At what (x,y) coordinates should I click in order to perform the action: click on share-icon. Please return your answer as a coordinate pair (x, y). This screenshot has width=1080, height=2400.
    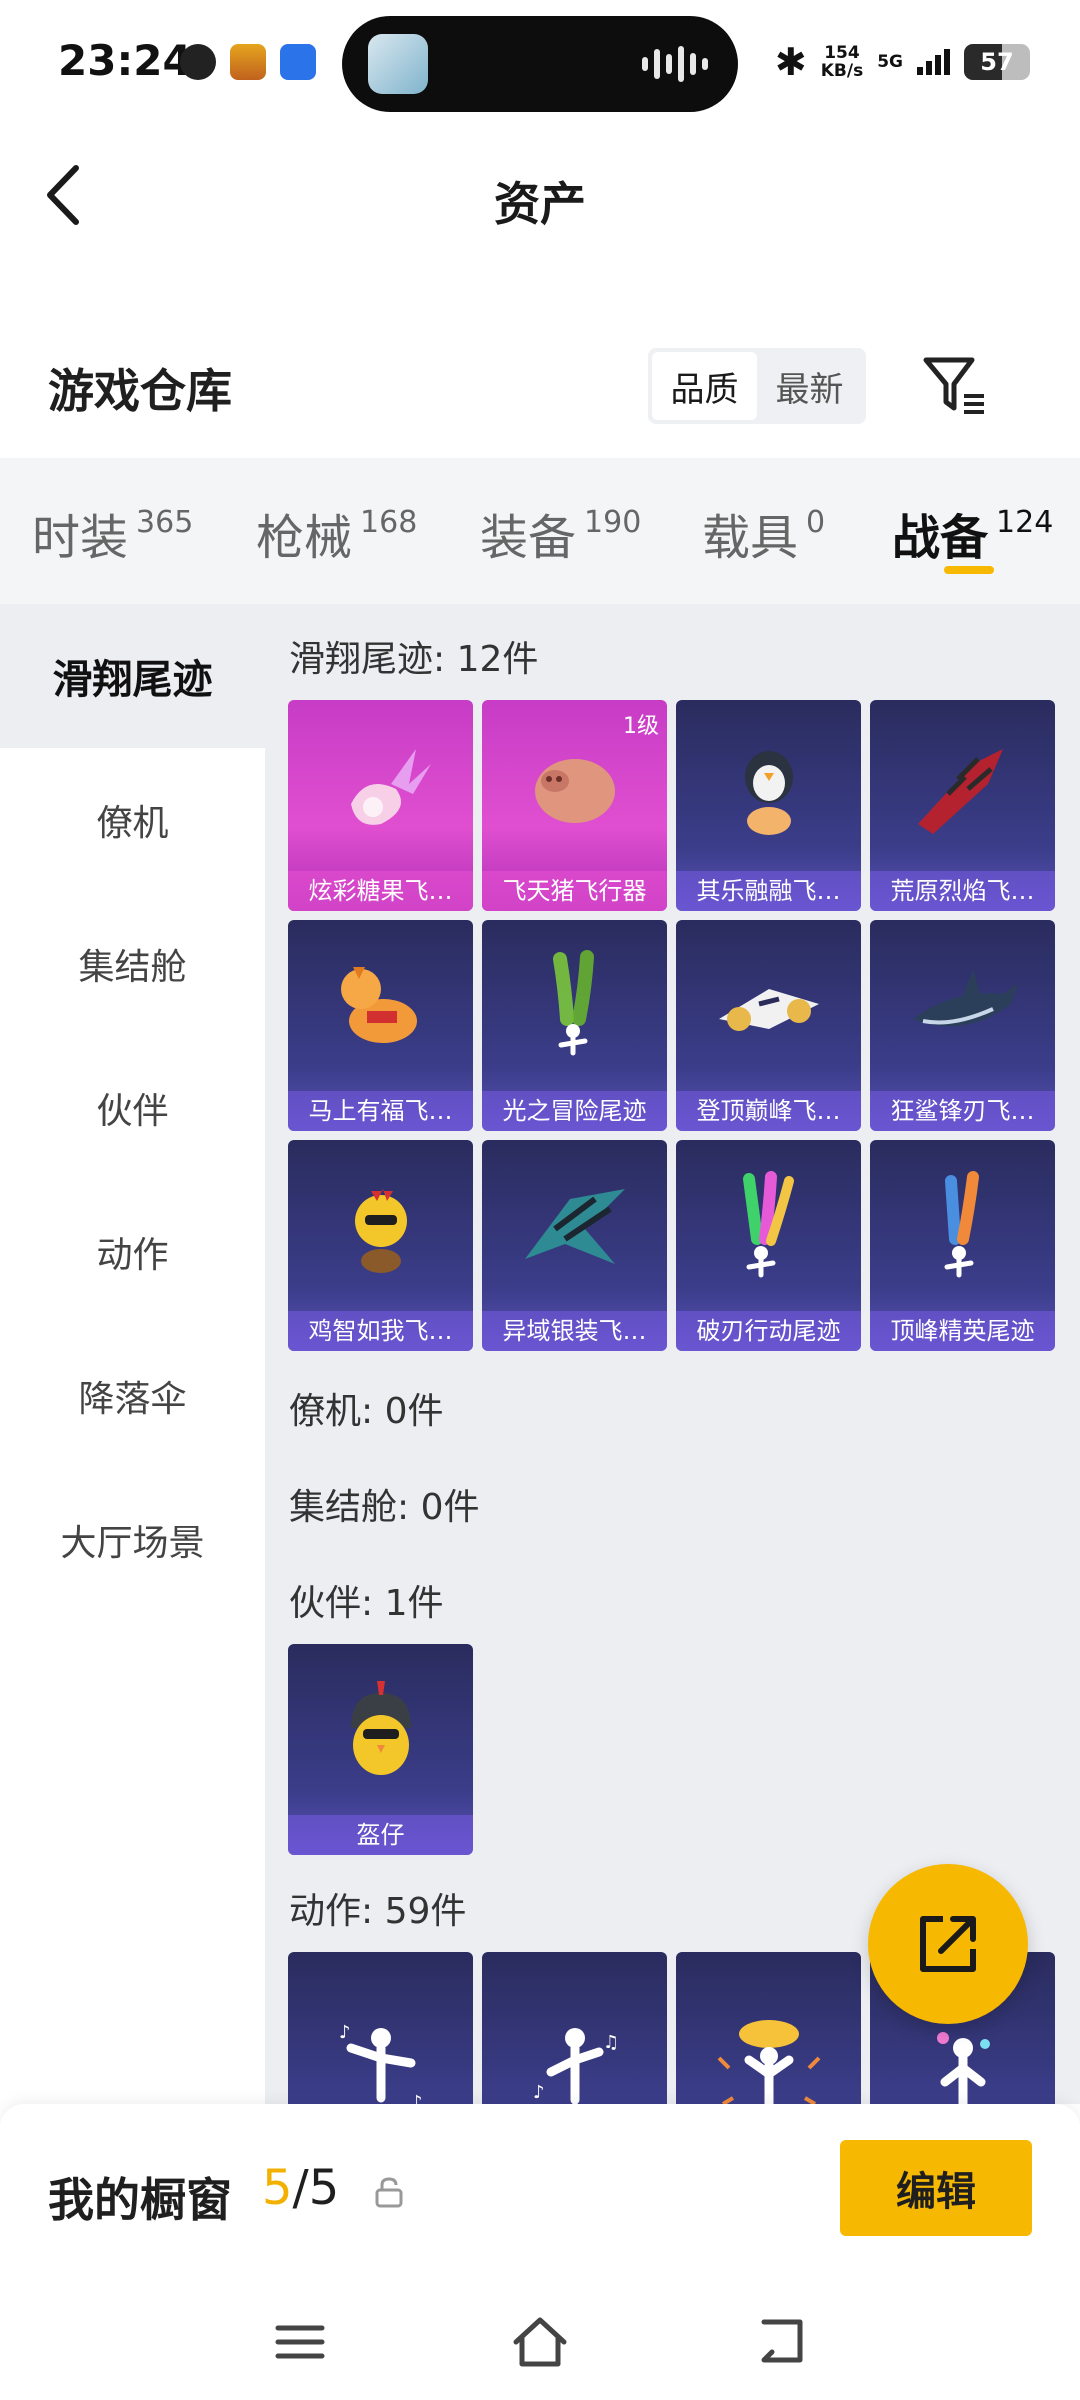
    Looking at the image, I should click on (948, 1944).